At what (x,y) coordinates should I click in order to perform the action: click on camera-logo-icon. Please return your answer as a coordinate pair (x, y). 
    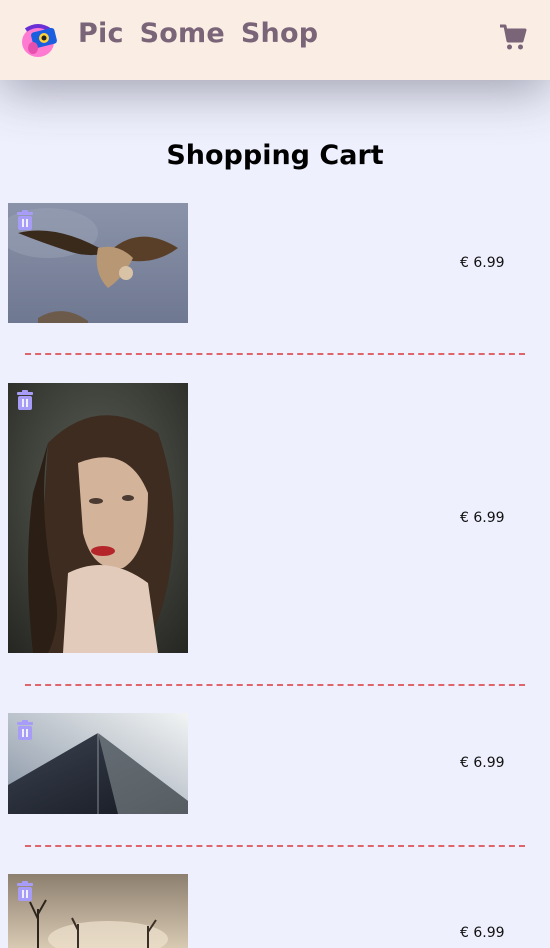
    Looking at the image, I should click on (38, 40).